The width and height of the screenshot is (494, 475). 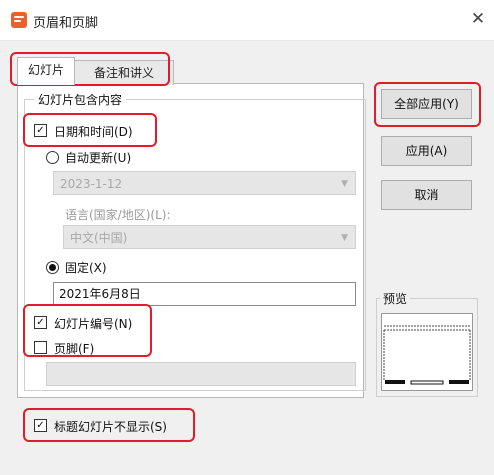 I want to click on tab-notes-handouts: 备注和讲义, so click(x=124, y=72).